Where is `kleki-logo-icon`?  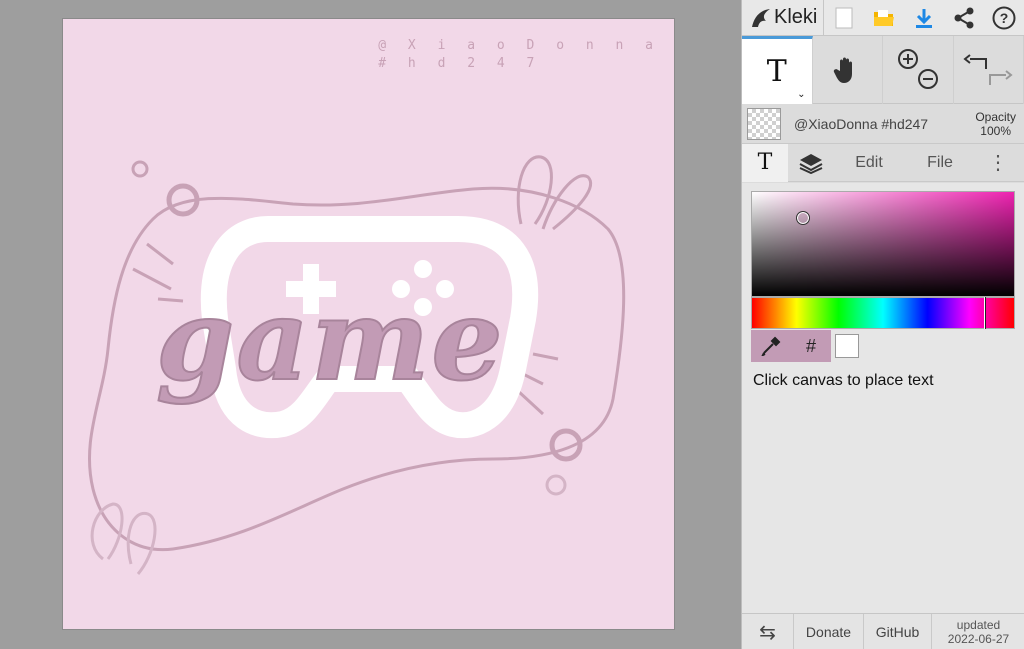
kleki-logo-icon is located at coordinates (761, 17).